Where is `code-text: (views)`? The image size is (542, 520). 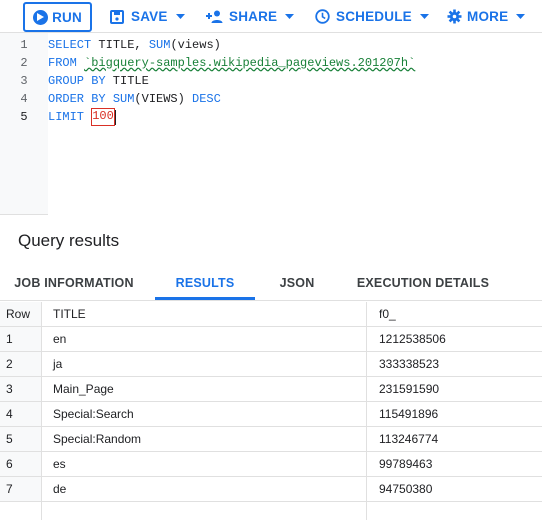 code-text: (views) is located at coordinates (195, 45).